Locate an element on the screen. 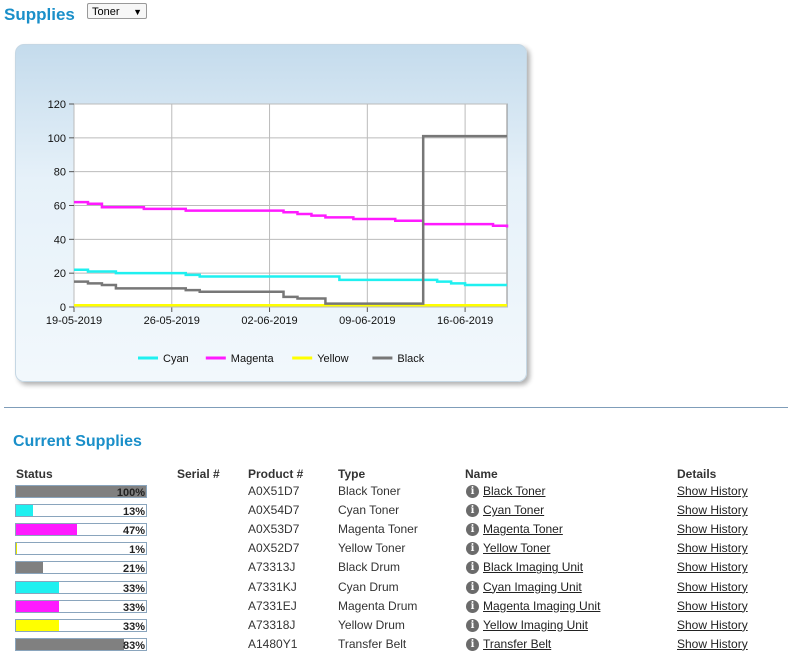  type-cell: Yellow Toner is located at coordinates (372, 548).